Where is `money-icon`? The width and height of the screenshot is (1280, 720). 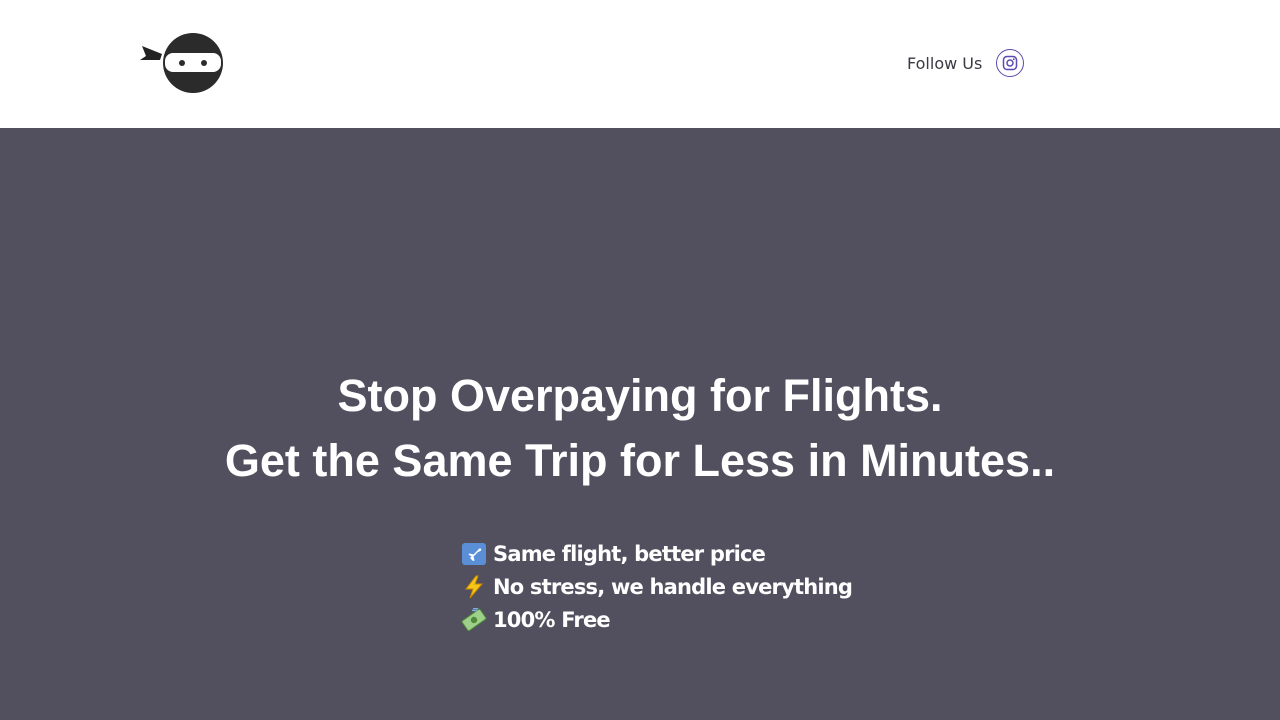 money-icon is located at coordinates (474, 619).